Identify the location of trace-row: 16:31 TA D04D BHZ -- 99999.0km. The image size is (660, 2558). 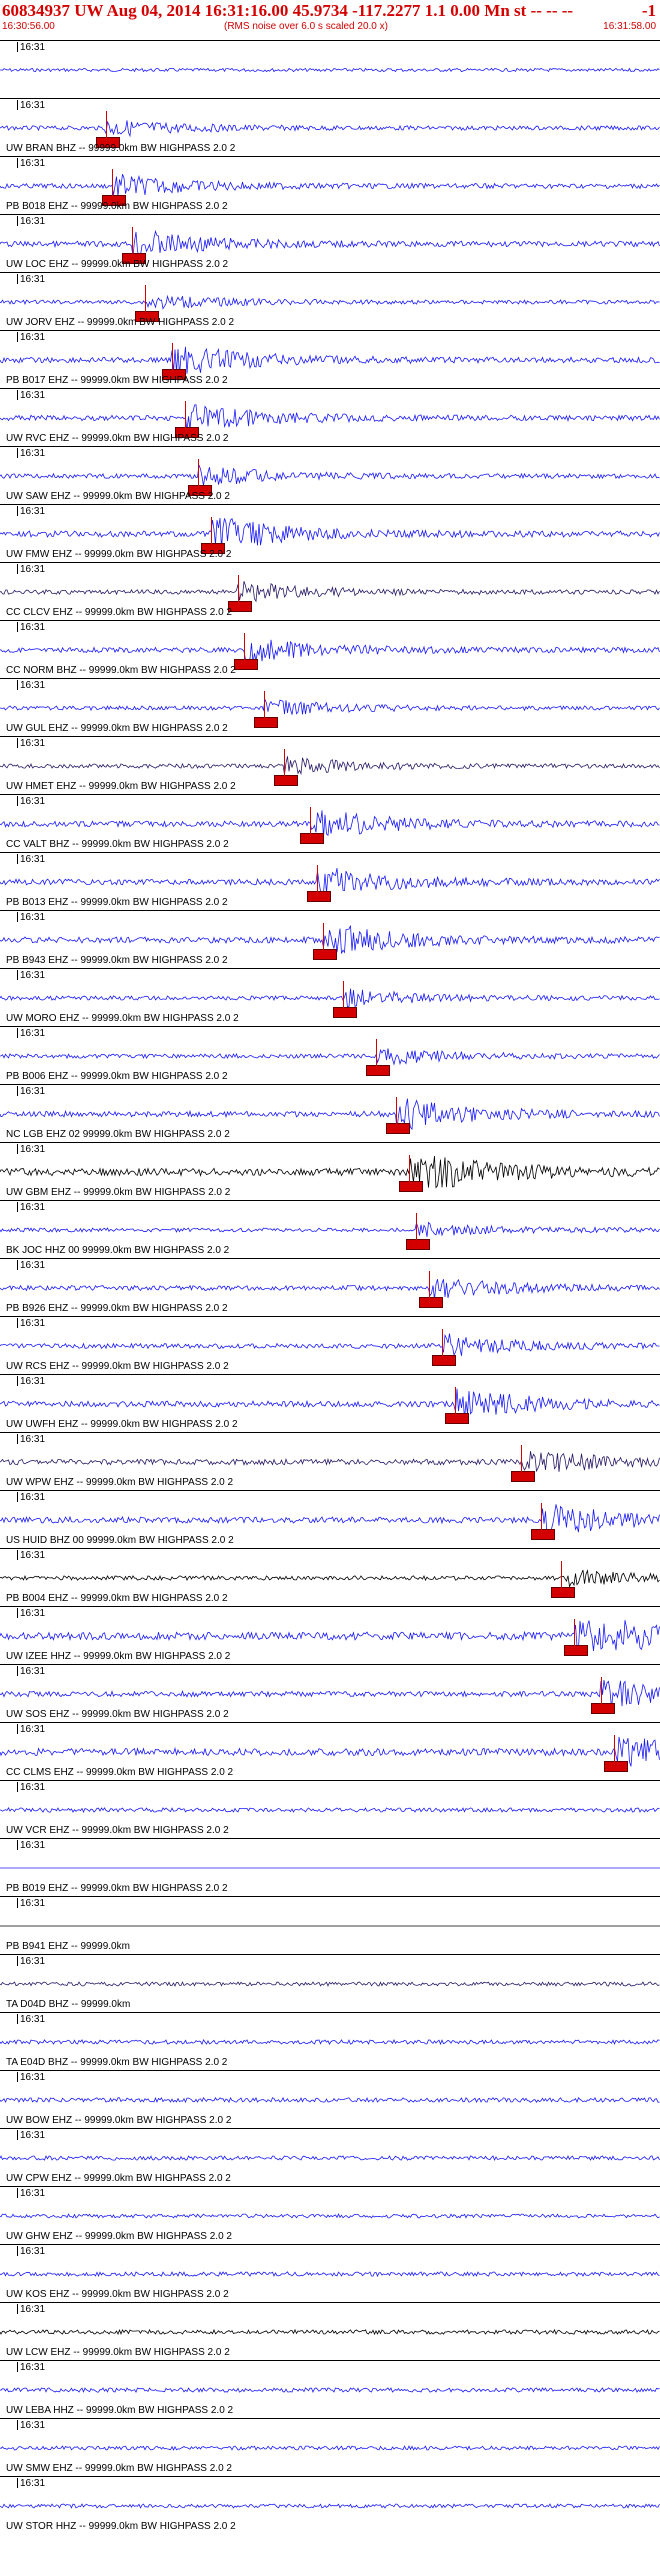
(330, 1983).